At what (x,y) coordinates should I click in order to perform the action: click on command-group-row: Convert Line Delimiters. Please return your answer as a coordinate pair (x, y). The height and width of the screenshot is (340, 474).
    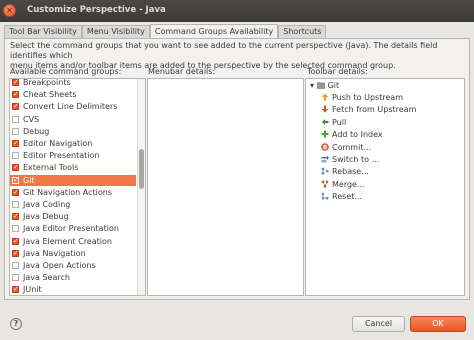
    Looking at the image, I should click on (73, 106).